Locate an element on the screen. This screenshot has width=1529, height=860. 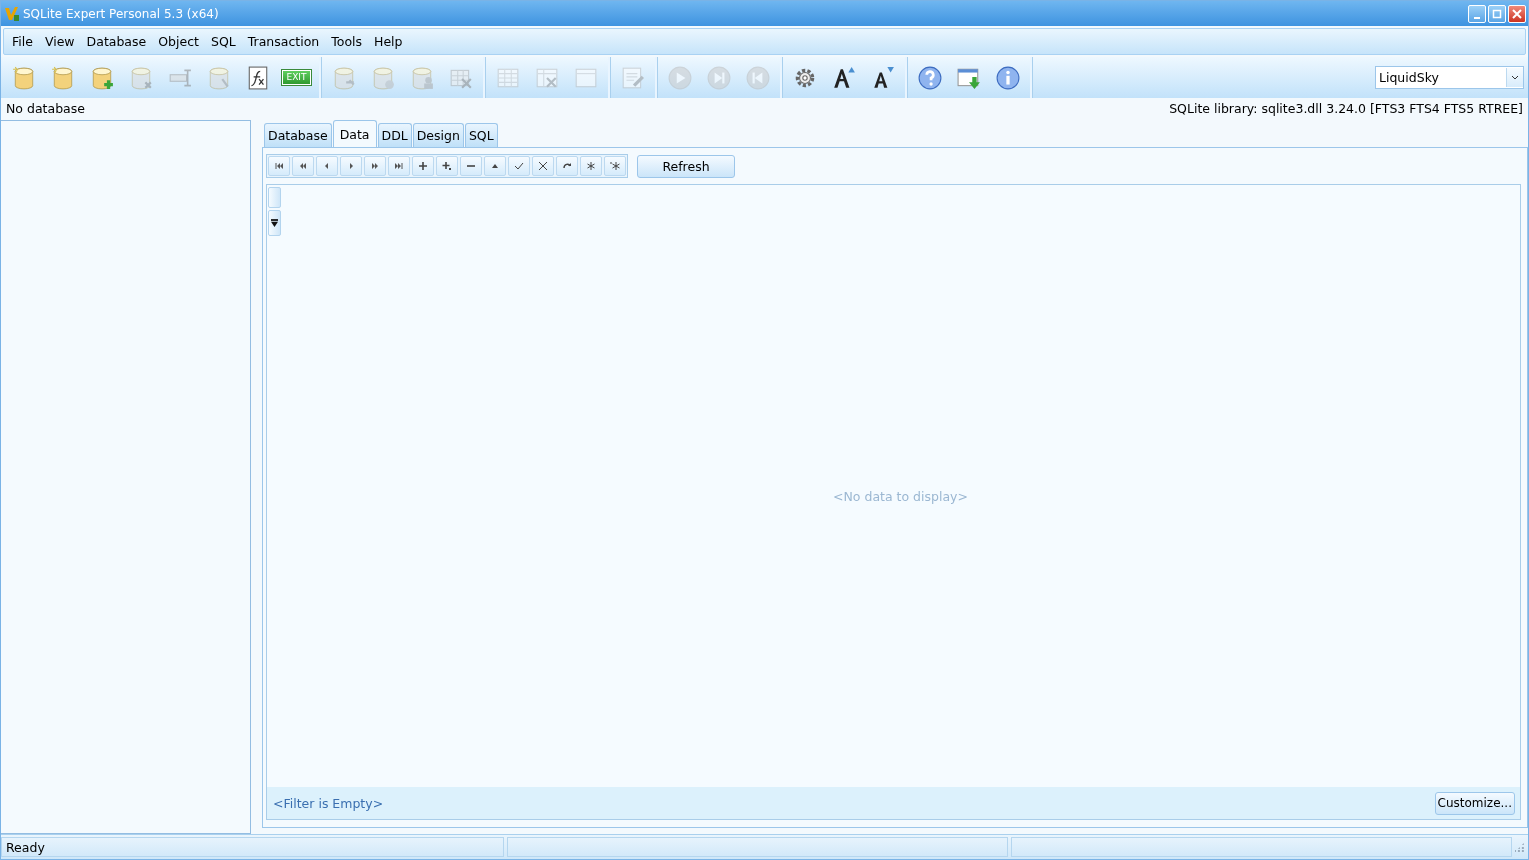
filter-status: <Filter is Empty> is located at coordinates (328, 803).